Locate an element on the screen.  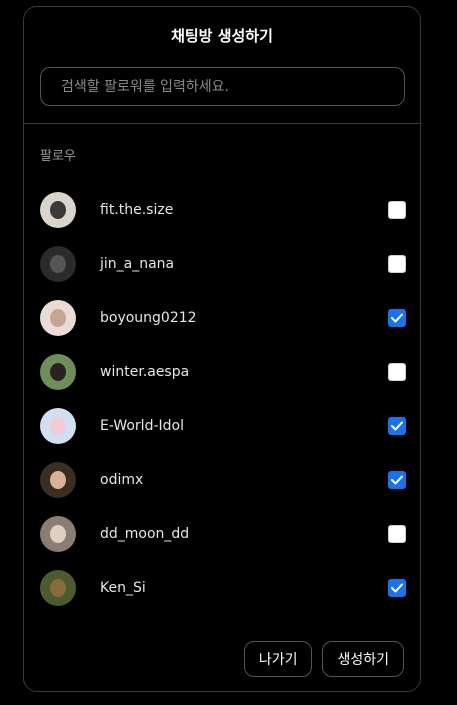
search-box is located at coordinates (222, 86).